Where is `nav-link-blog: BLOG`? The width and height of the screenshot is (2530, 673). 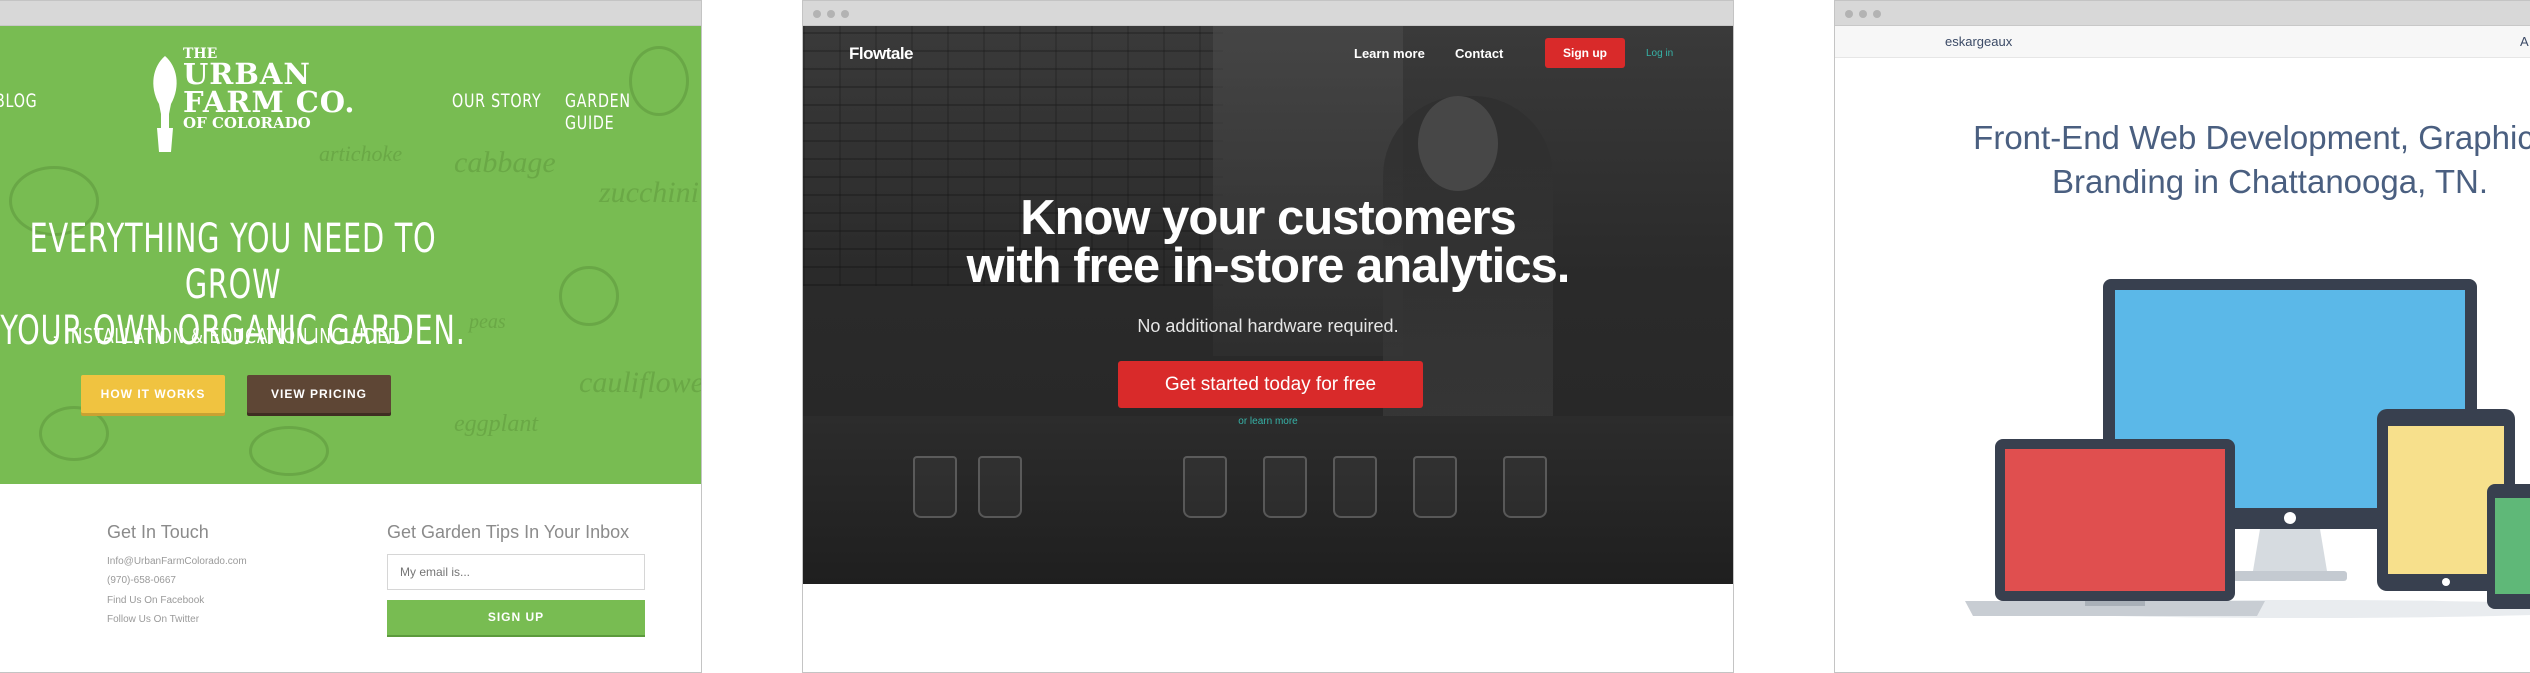
nav-link-blog: BLOG is located at coordinates (18, 101).